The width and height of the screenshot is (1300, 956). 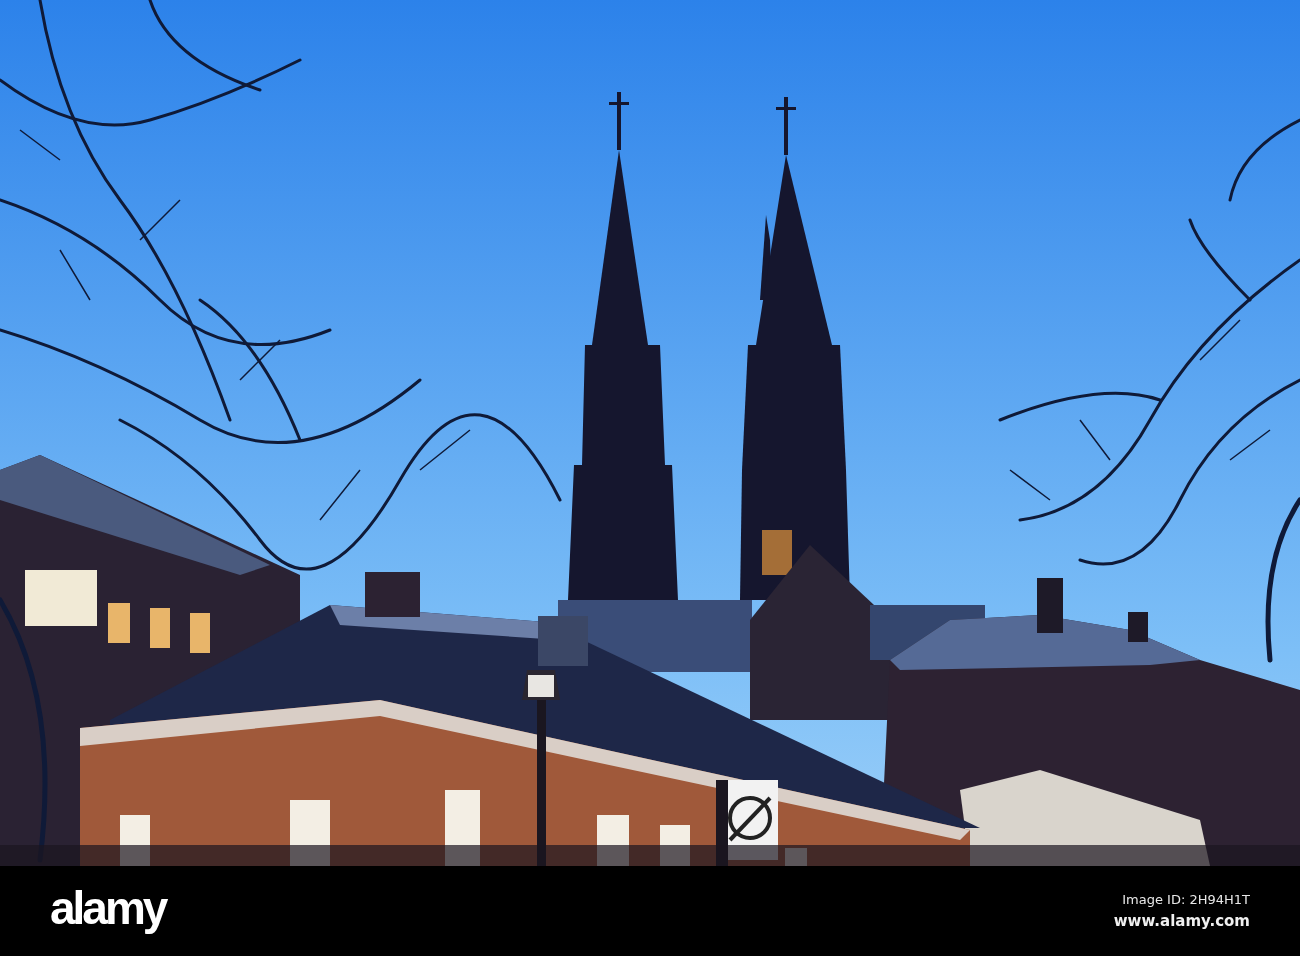 What do you see at coordinates (1186, 900) in the screenshot?
I see `image-id-text: Image ID: 2H94H1T` at bounding box center [1186, 900].